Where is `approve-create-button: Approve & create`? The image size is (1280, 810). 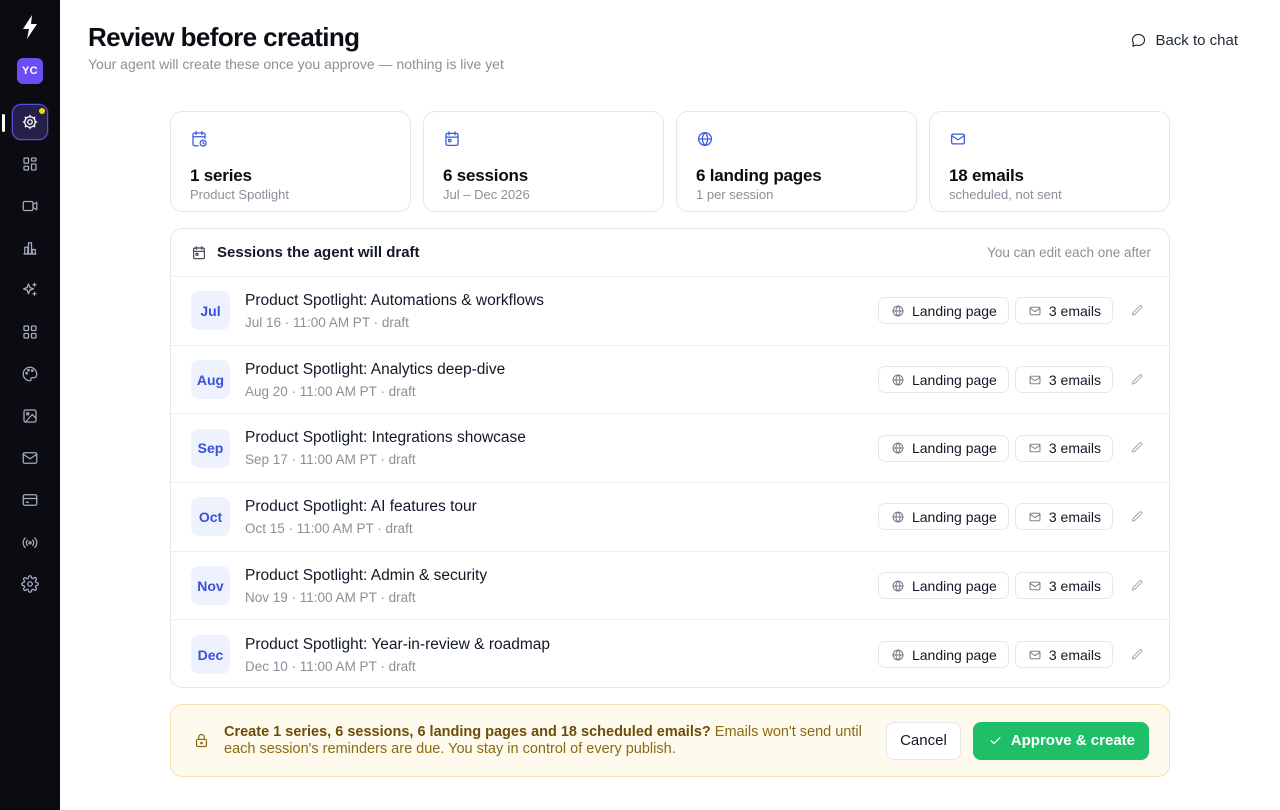
approve-create-button: Approve & create is located at coordinates (1060, 740).